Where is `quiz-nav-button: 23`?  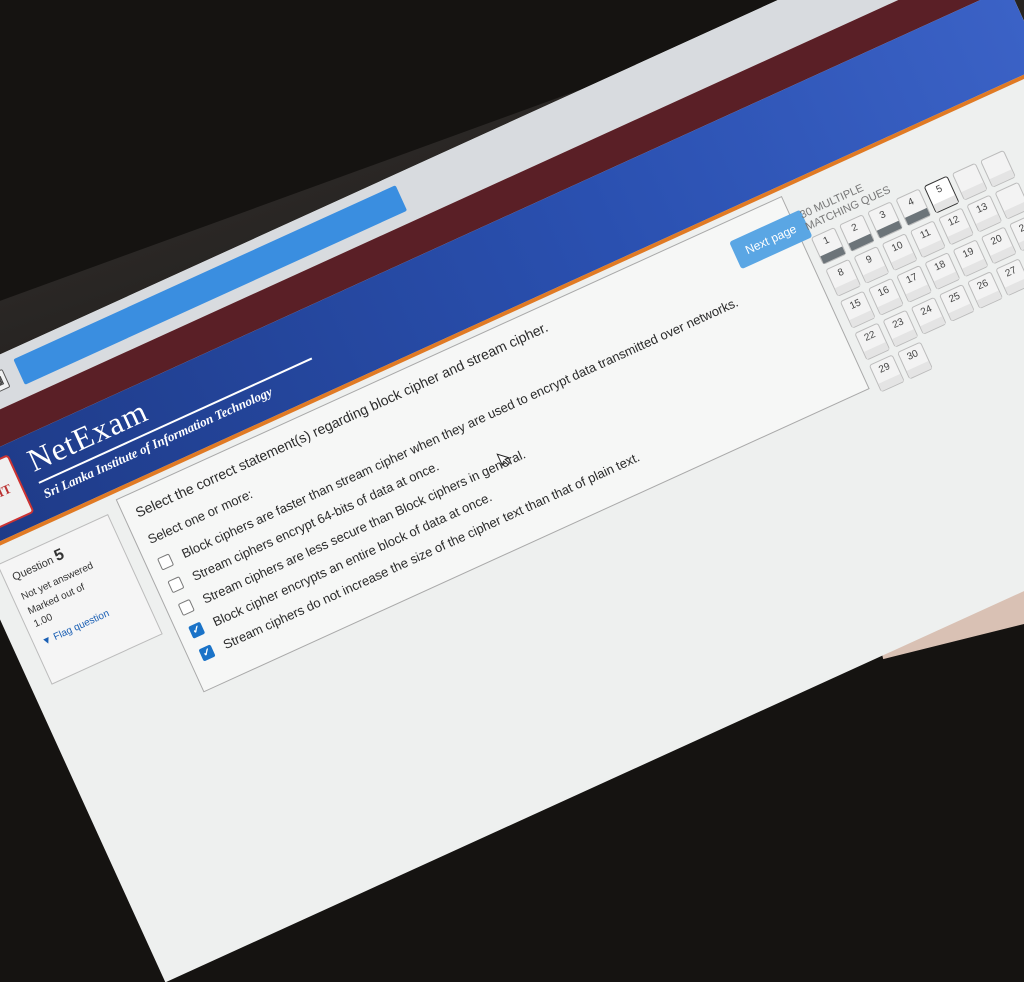
quiz-nav-button: 23 is located at coordinates (900, 329).